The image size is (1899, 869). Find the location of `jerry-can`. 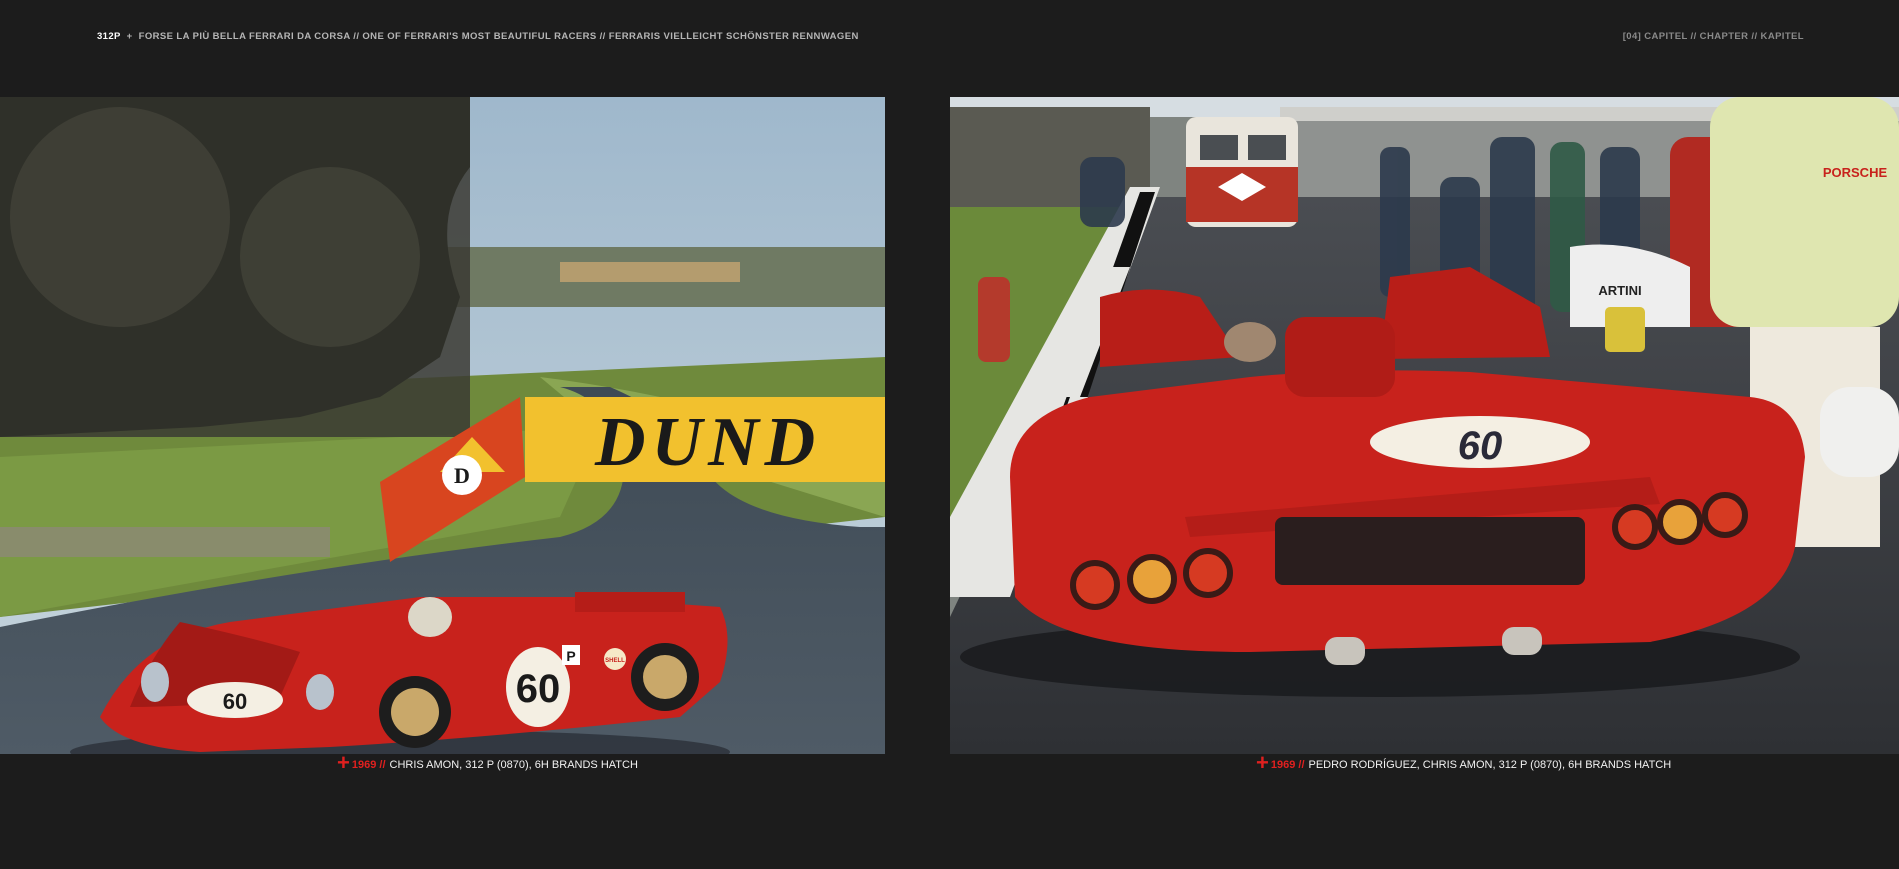

jerry-can is located at coordinates (1625, 329).